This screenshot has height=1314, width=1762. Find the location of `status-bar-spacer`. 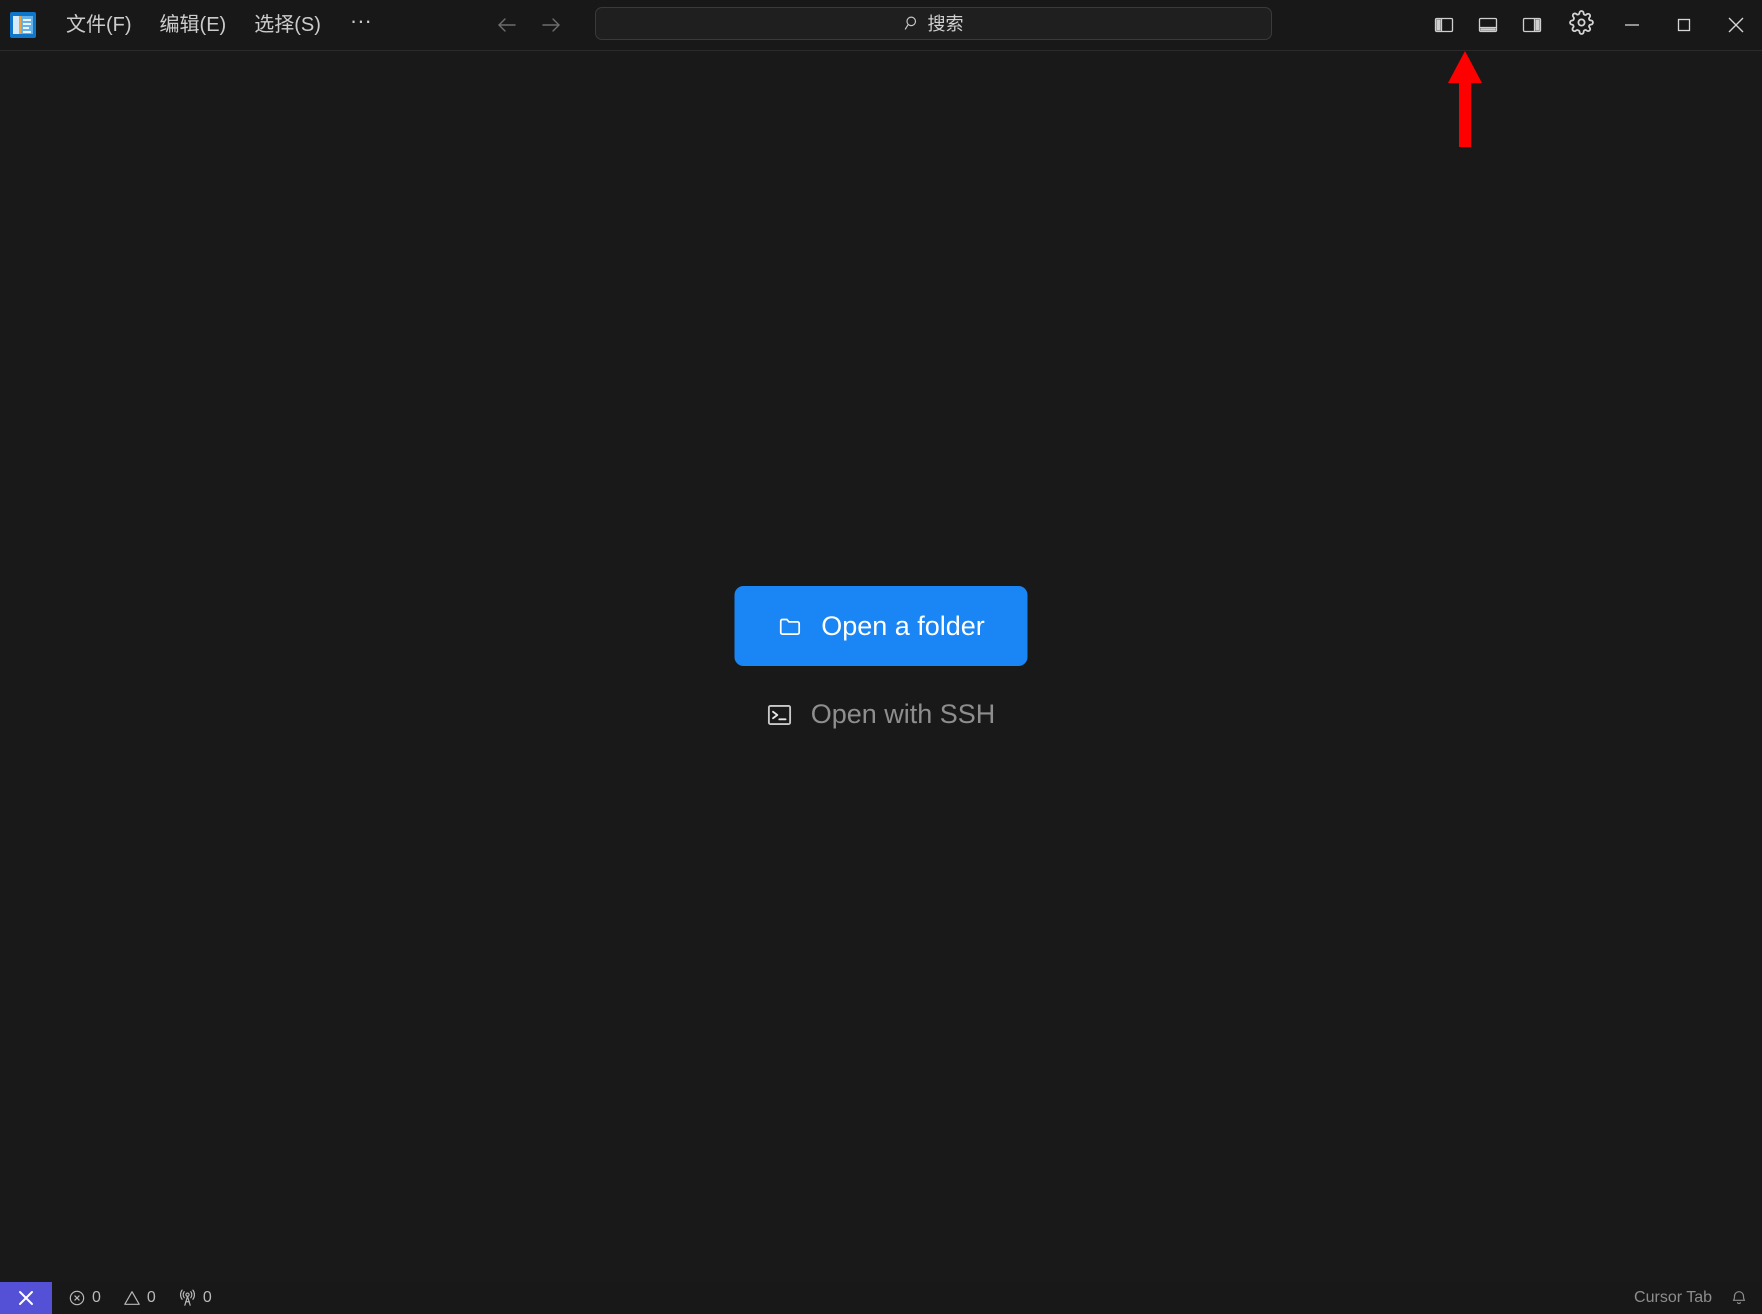

status-bar-spacer is located at coordinates (923, 1298).